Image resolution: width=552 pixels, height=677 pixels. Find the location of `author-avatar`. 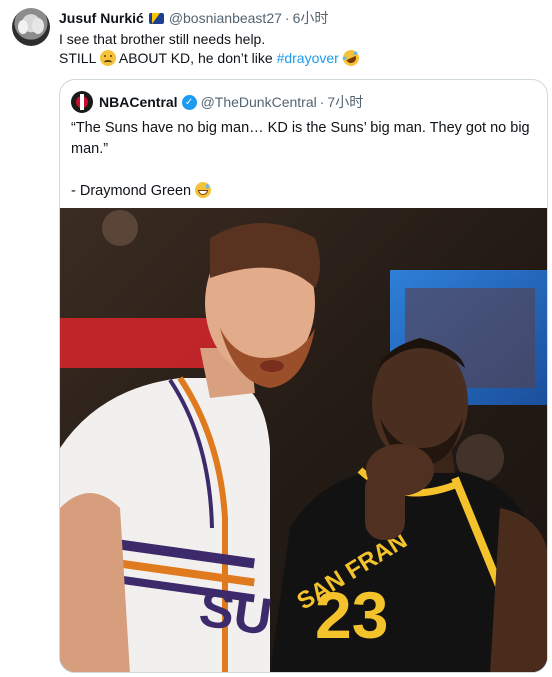

author-avatar is located at coordinates (31, 27).